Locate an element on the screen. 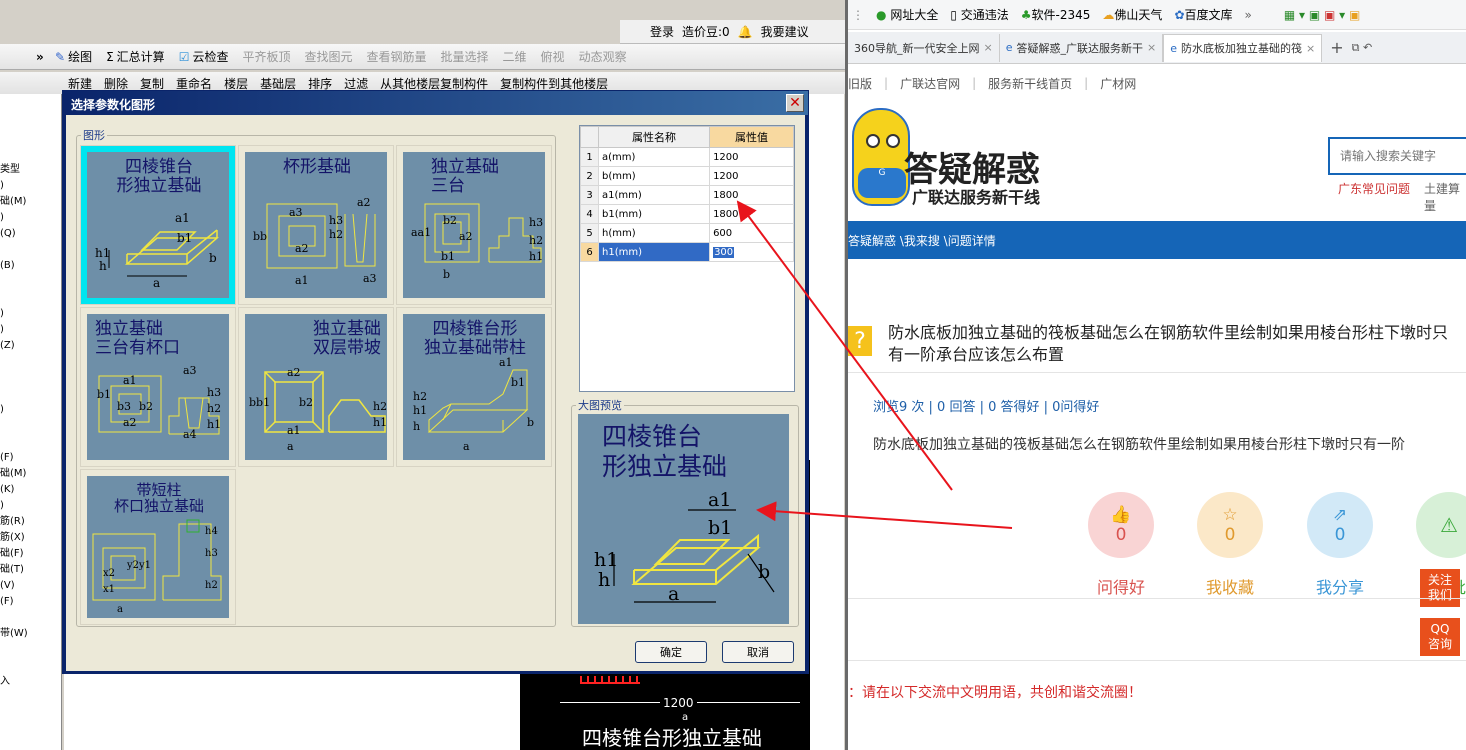 The image size is (1466, 750). breadcrumb: 答疑解惑 \我来搜 \问题详情 is located at coordinates (922, 240).